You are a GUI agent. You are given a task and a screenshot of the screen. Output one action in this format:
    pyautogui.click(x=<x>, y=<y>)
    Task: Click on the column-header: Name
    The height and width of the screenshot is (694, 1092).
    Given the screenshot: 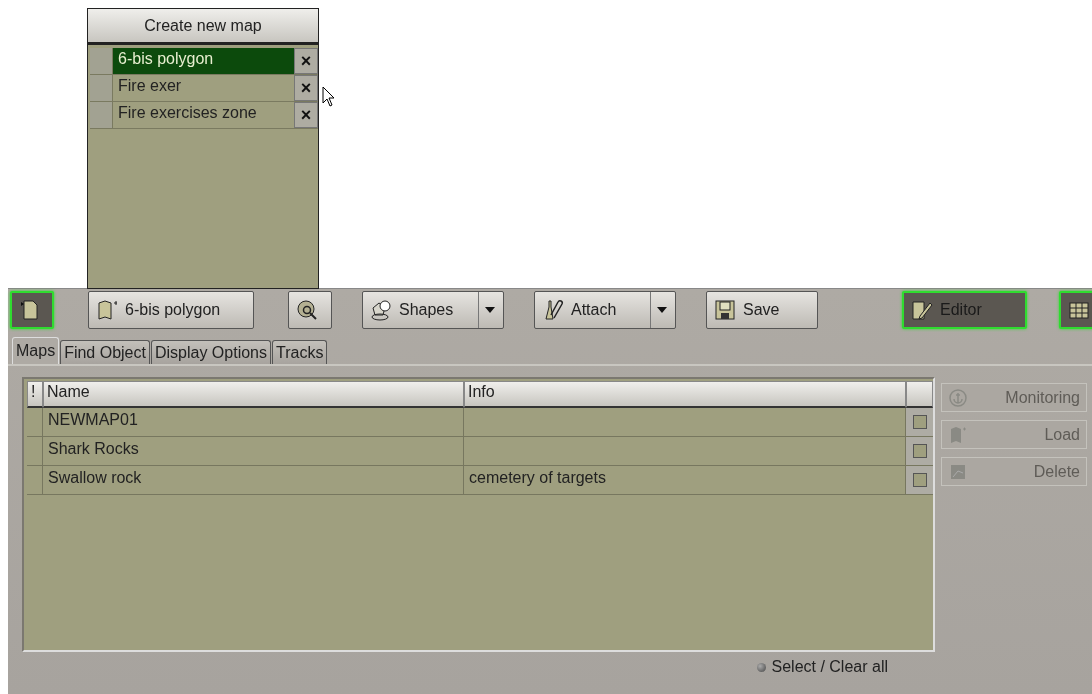 What is the action you would take?
    pyautogui.click(x=253, y=394)
    